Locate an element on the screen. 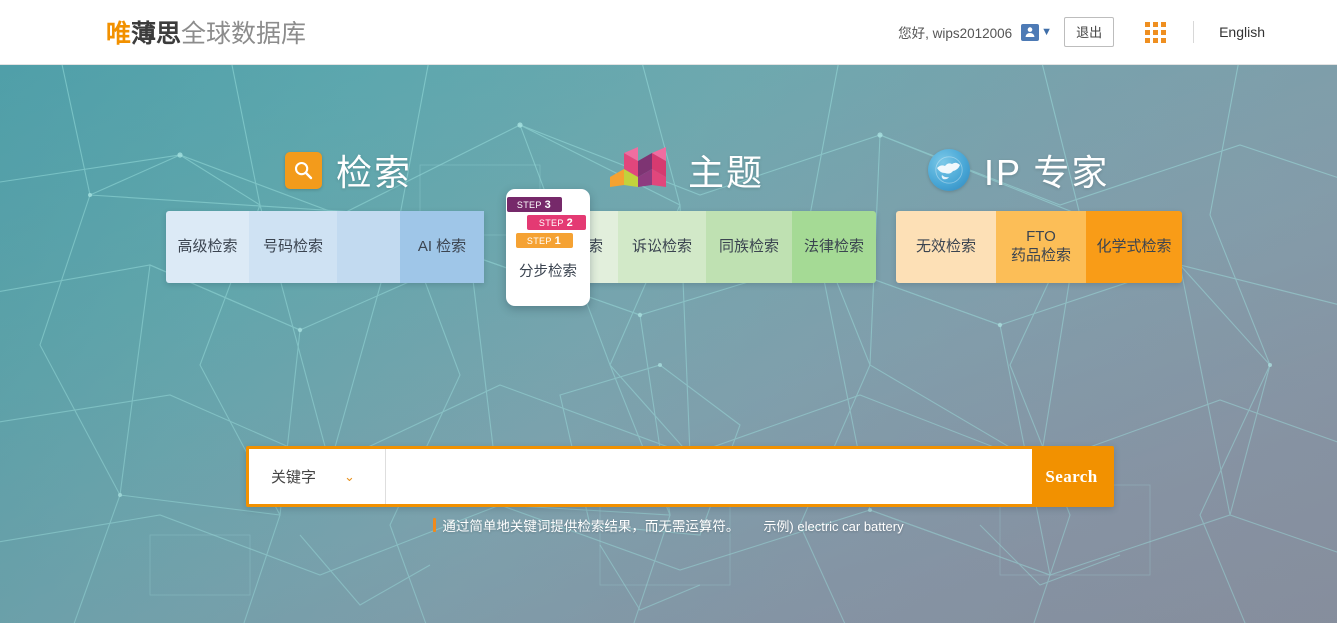 The height and width of the screenshot is (623, 1337). section-title-theme: 主题 is located at coordinates (687, 170).